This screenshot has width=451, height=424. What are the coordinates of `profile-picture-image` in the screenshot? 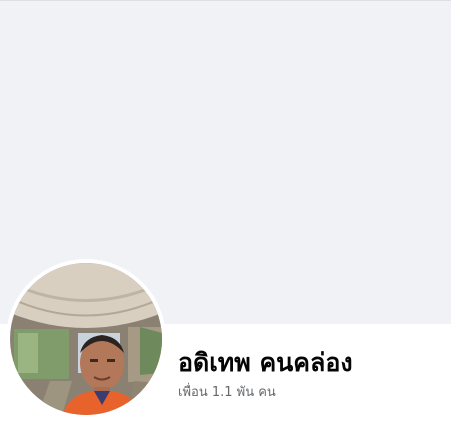 It's located at (86, 339).